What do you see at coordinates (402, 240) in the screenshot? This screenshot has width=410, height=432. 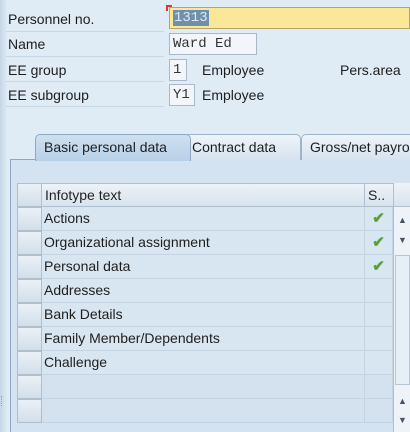 I see `scroll-down-icon: ▼` at bounding box center [402, 240].